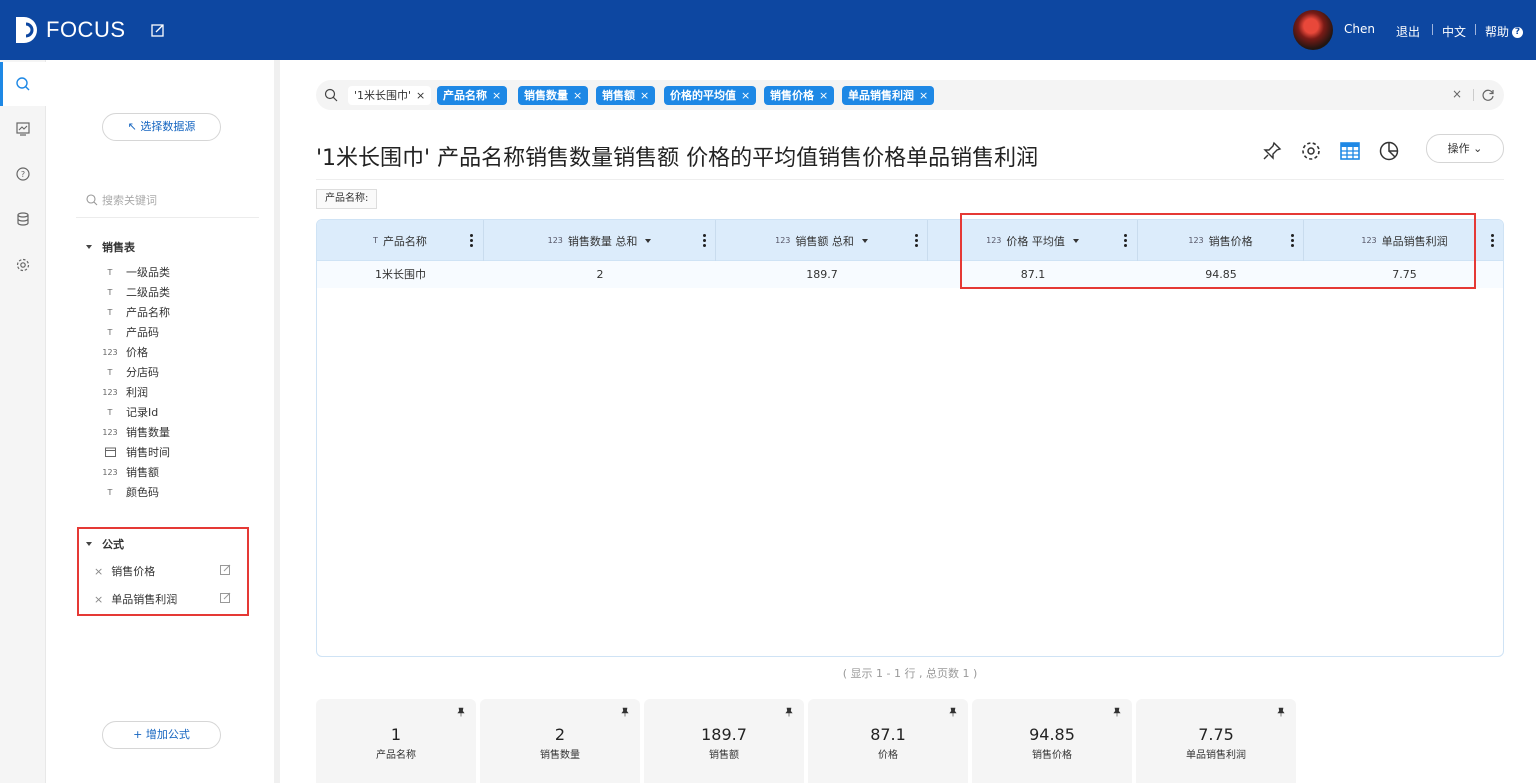 The height and width of the screenshot is (783, 1536). I want to click on card-label: 销售额, so click(724, 755).